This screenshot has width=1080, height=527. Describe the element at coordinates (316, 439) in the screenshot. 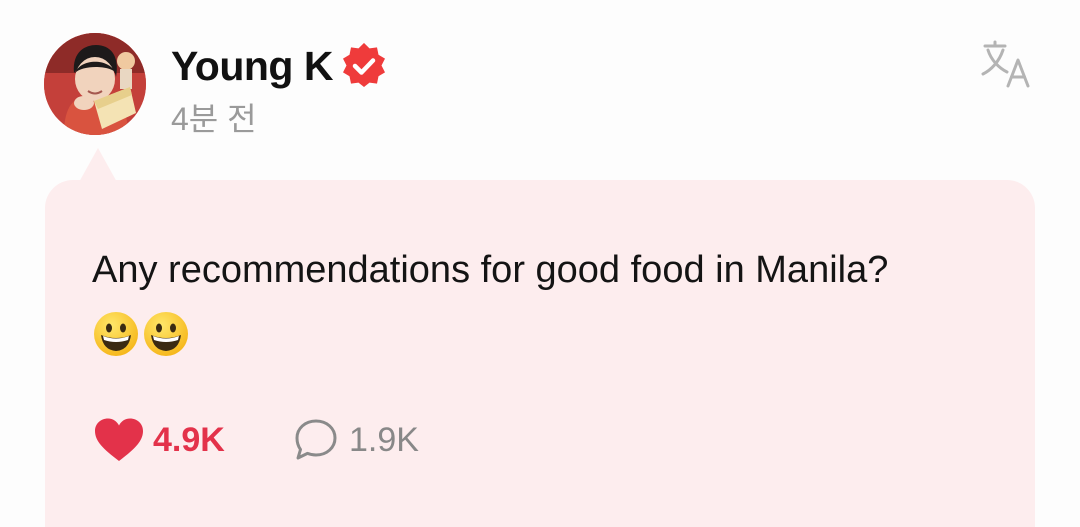

I see `speech-bubble-icon` at that location.